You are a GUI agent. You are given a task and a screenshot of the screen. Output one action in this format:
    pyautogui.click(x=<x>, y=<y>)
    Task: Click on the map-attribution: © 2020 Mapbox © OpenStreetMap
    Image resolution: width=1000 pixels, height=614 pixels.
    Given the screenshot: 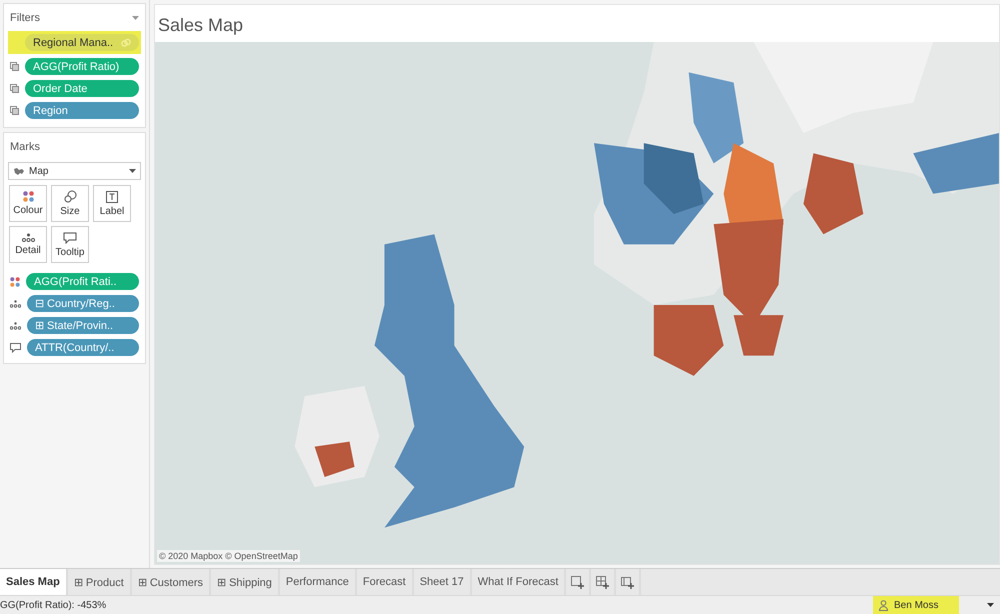 What is the action you would take?
    pyautogui.click(x=228, y=556)
    